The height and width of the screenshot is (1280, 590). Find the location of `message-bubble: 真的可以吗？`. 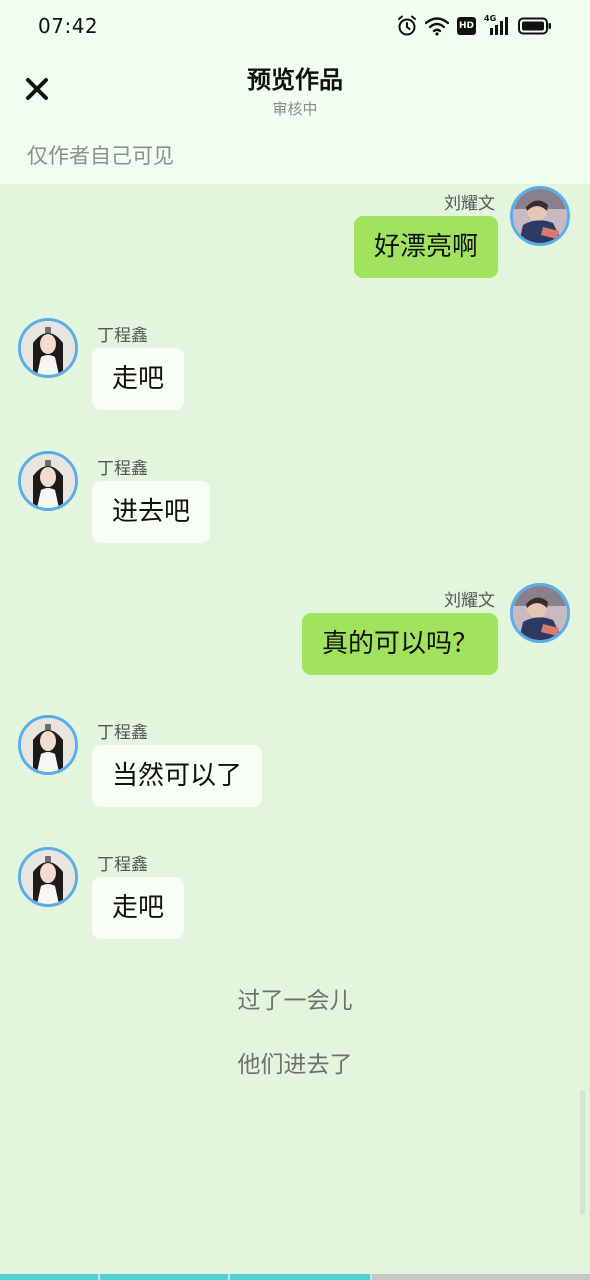

message-bubble: 真的可以吗？ is located at coordinates (399, 644).